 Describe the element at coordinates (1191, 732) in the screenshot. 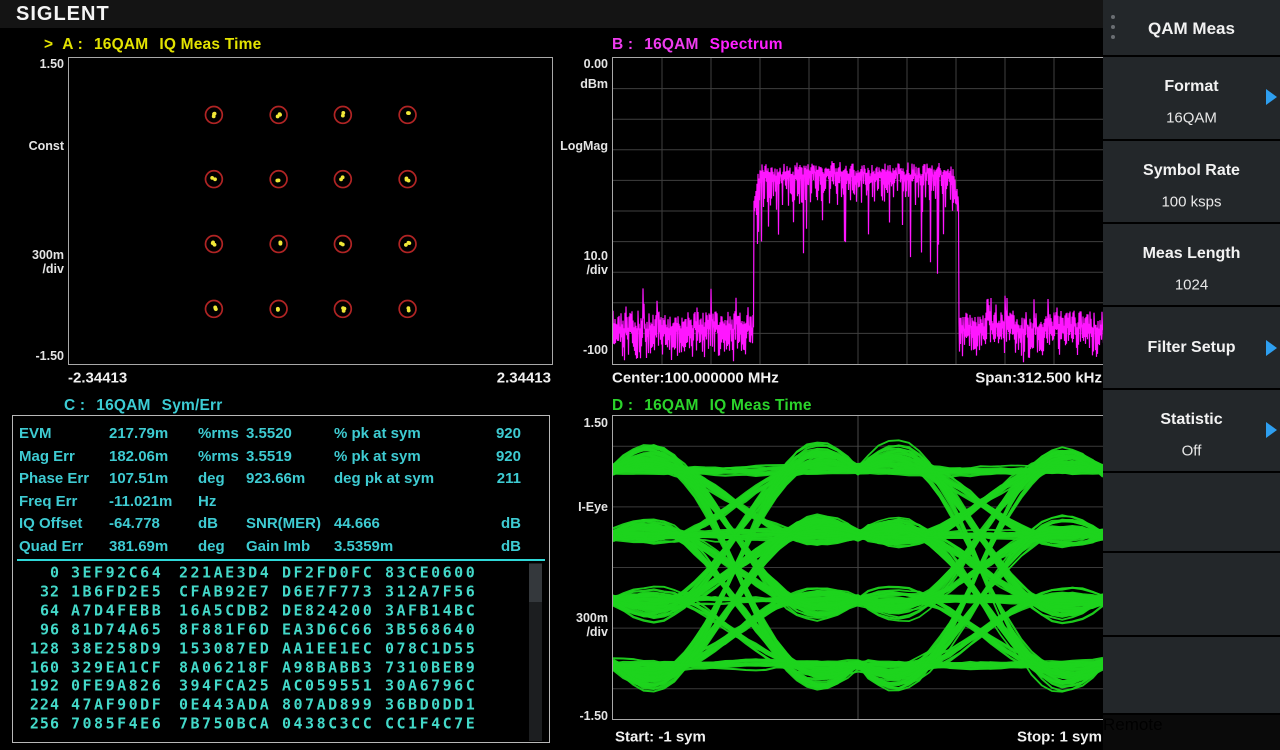

I see `remote-status-button: Remote` at that location.